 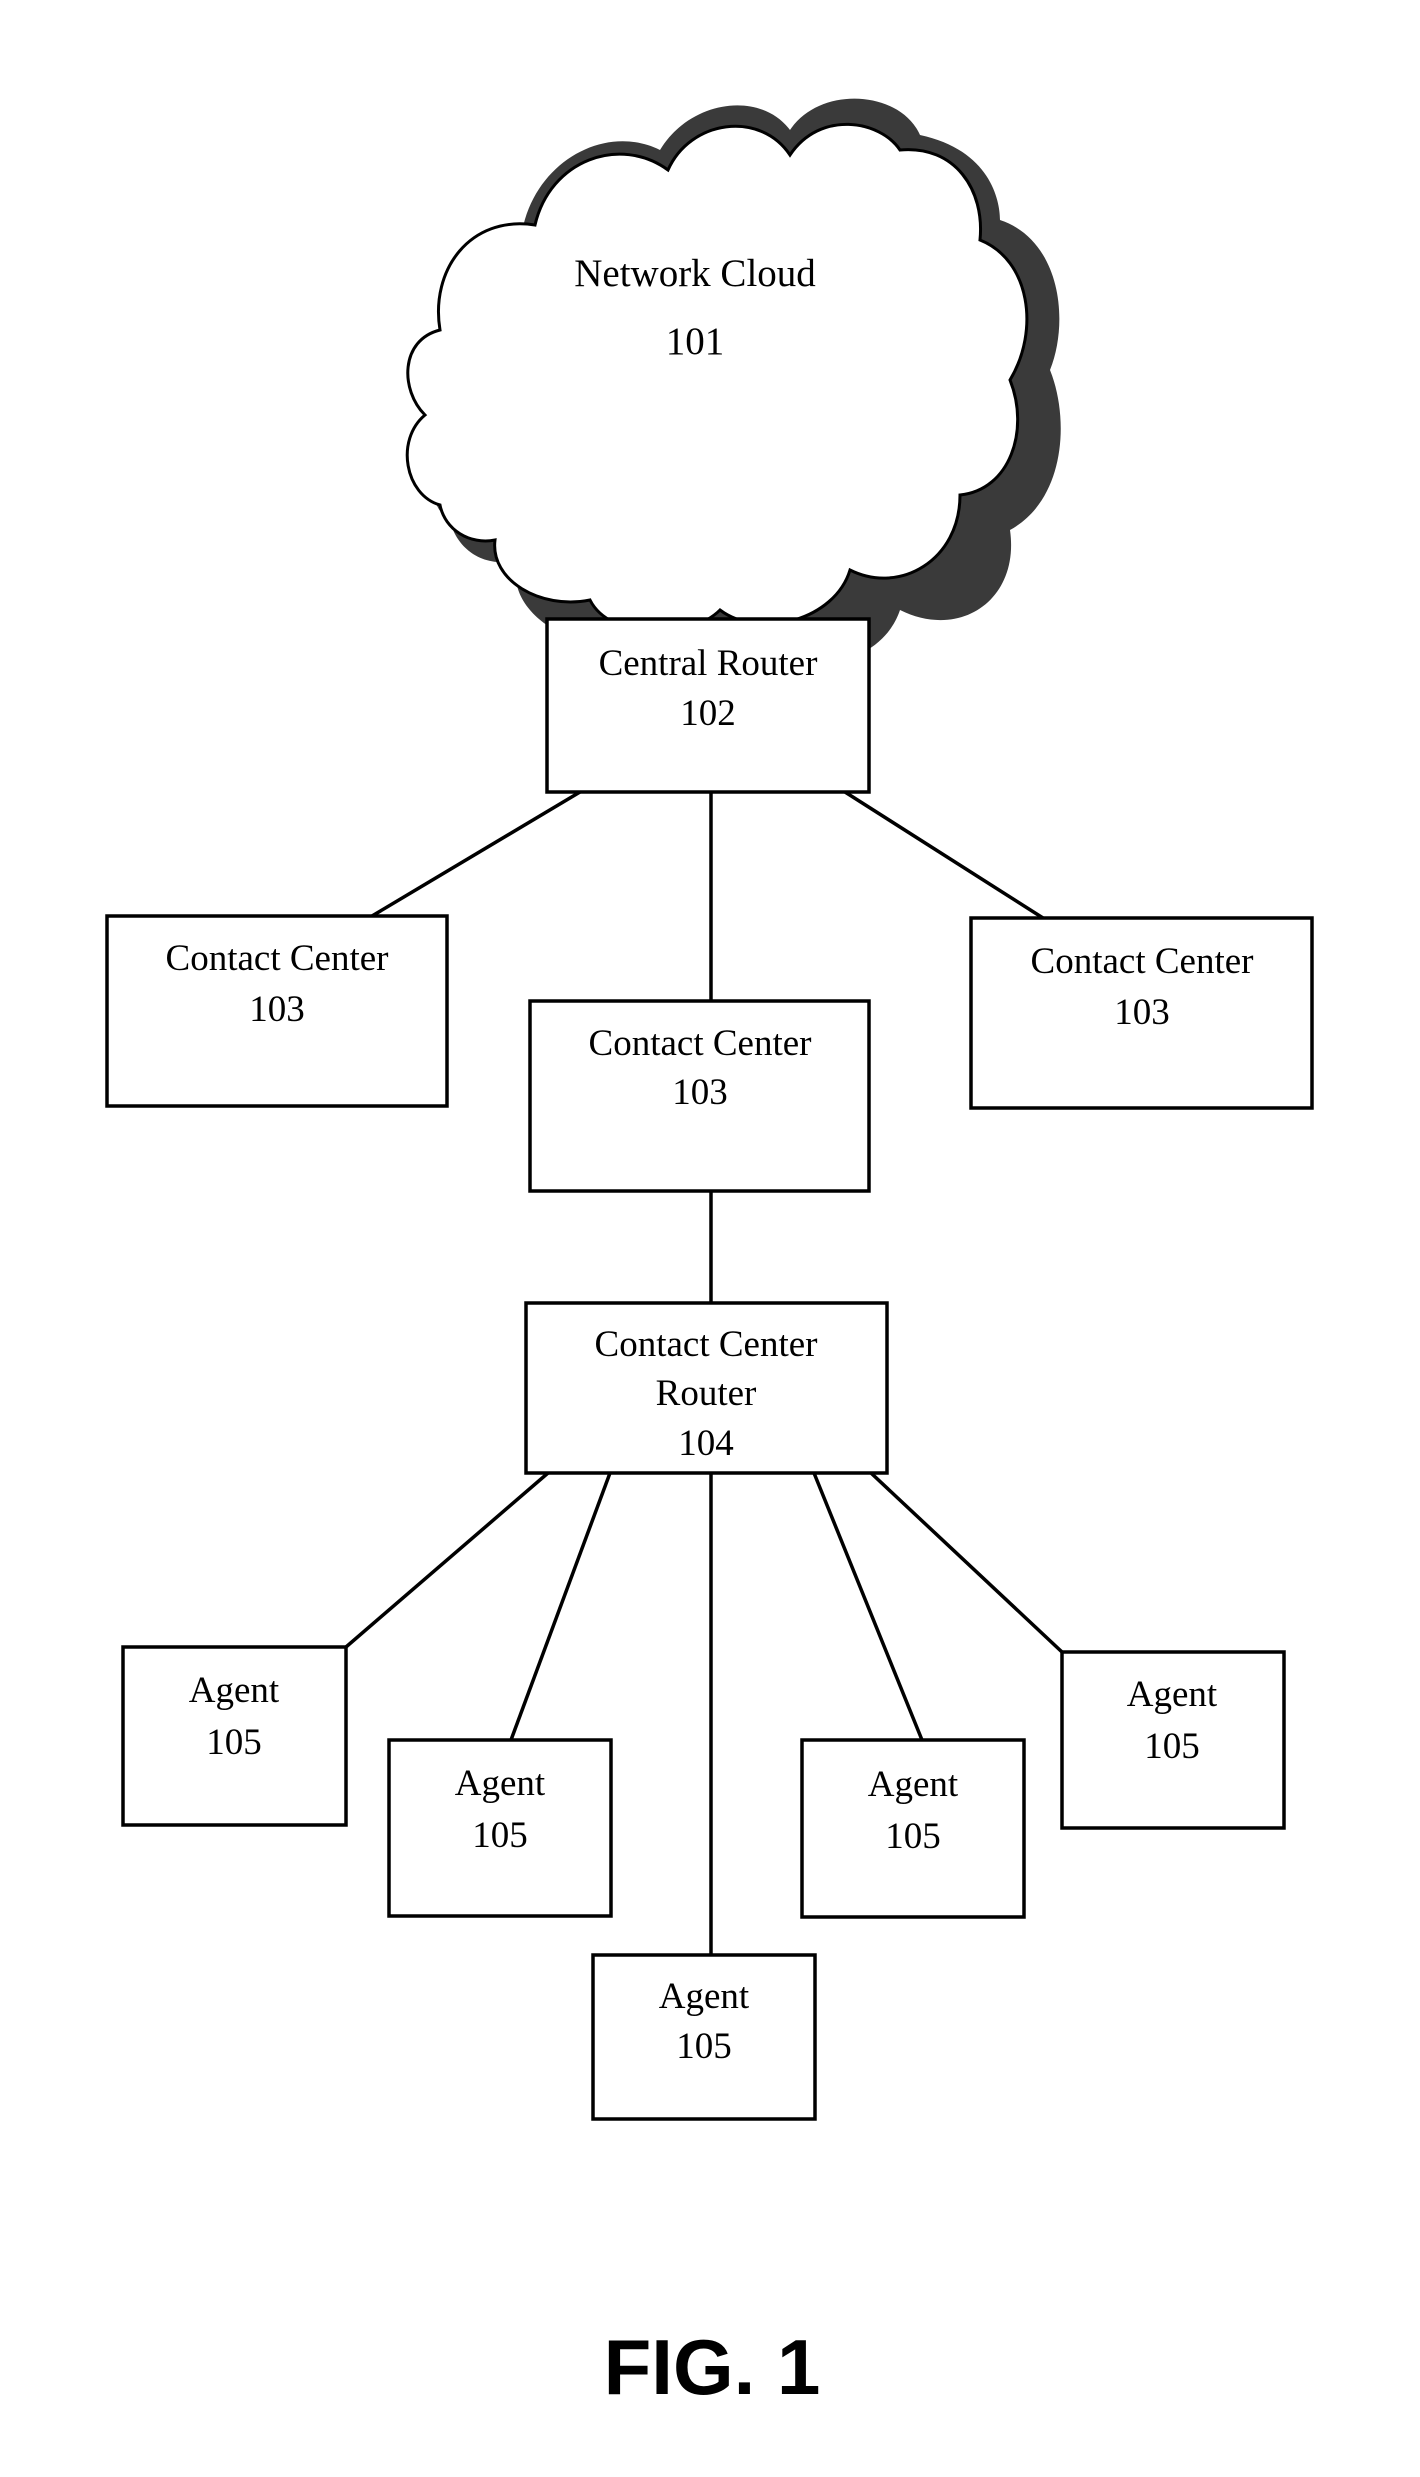 What do you see at coordinates (700, 1092) in the screenshot?
I see `contact-center-middle-id: 103` at bounding box center [700, 1092].